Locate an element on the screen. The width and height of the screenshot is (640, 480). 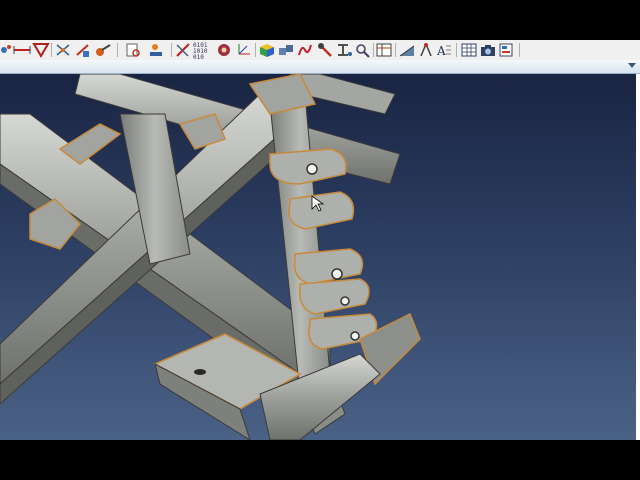
spring-coil-icon is located at coordinates (306, 50).